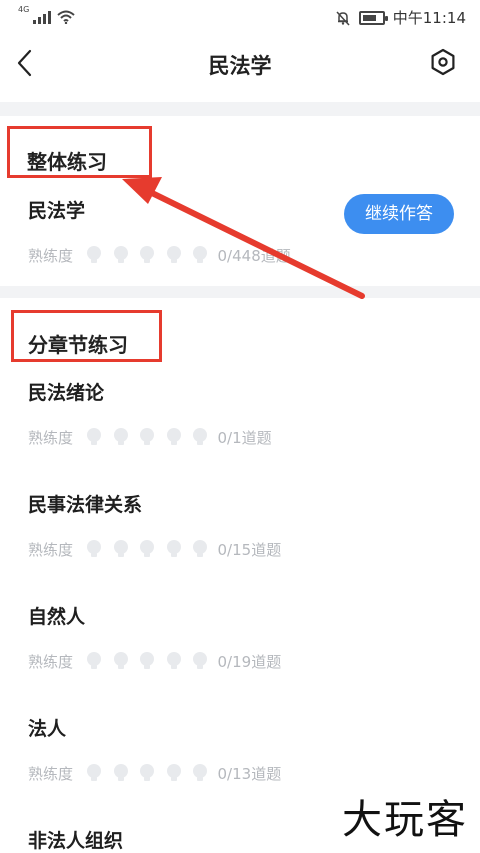  I want to click on question-count: 0/13道题, so click(249, 773).